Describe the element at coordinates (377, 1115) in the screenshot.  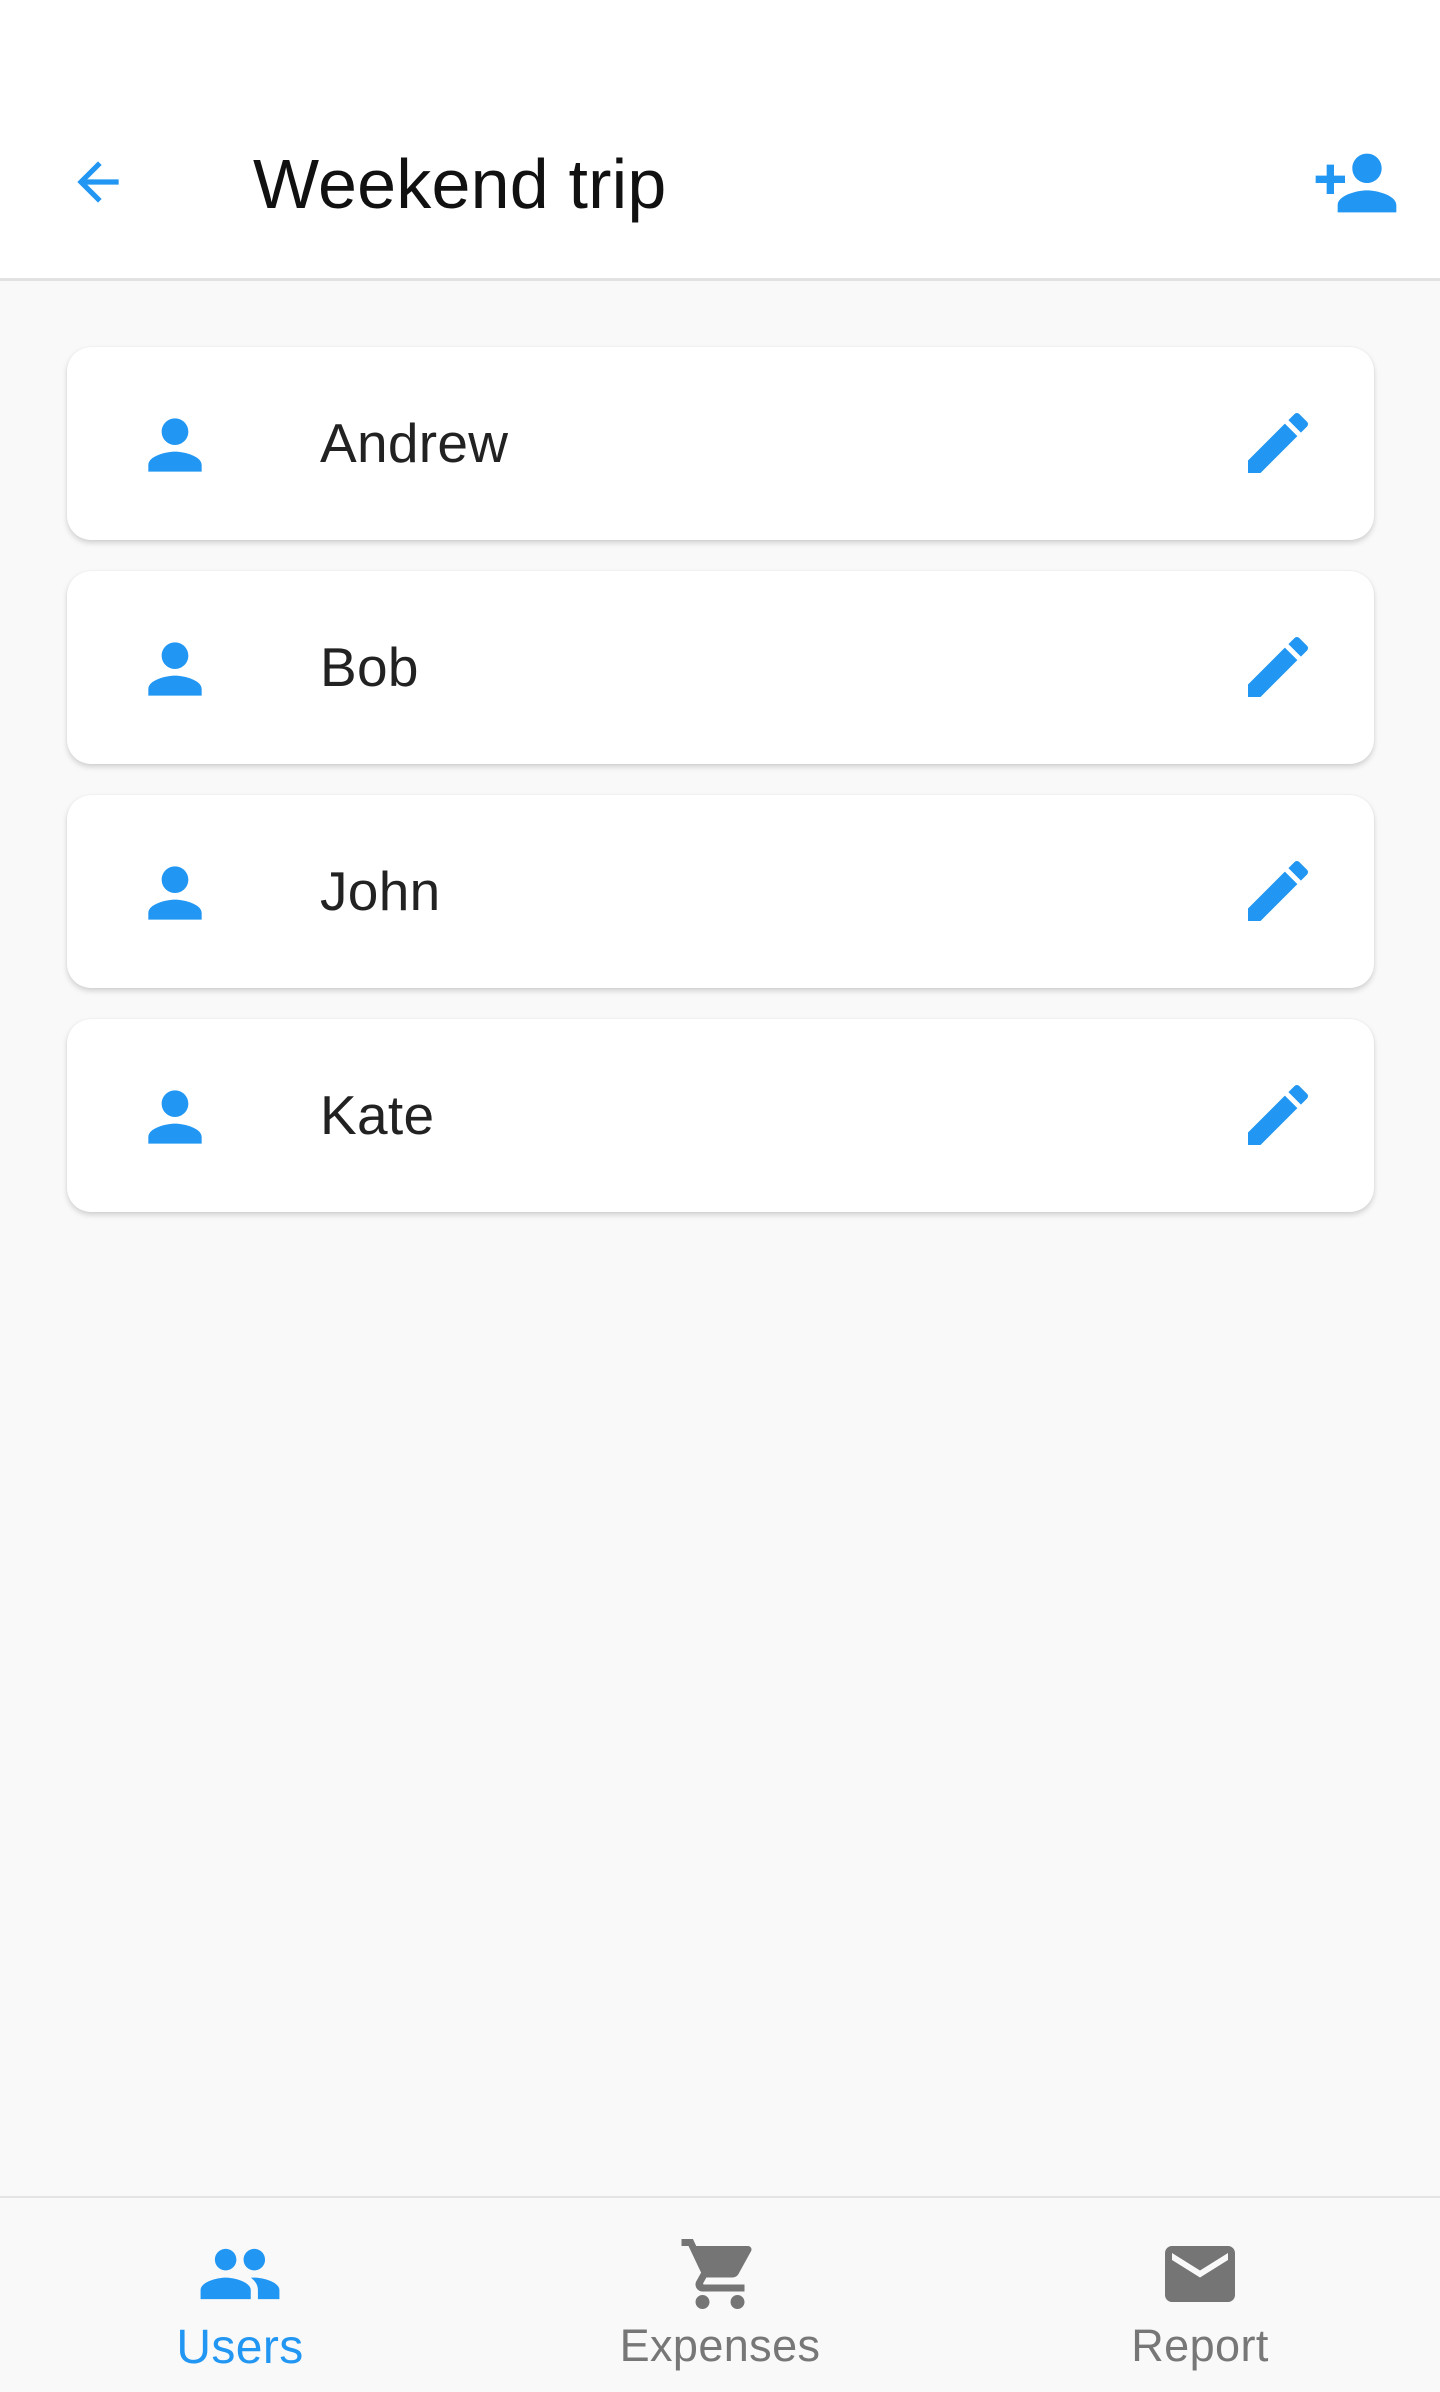
I see `user-name: Kate` at that location.